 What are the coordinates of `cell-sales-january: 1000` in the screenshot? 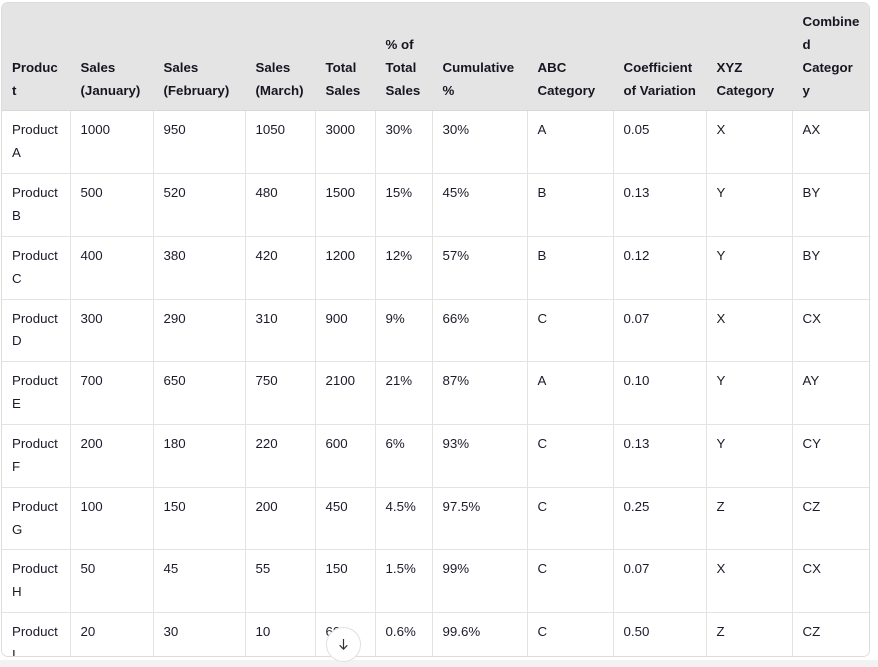 It's located at (112, 142).